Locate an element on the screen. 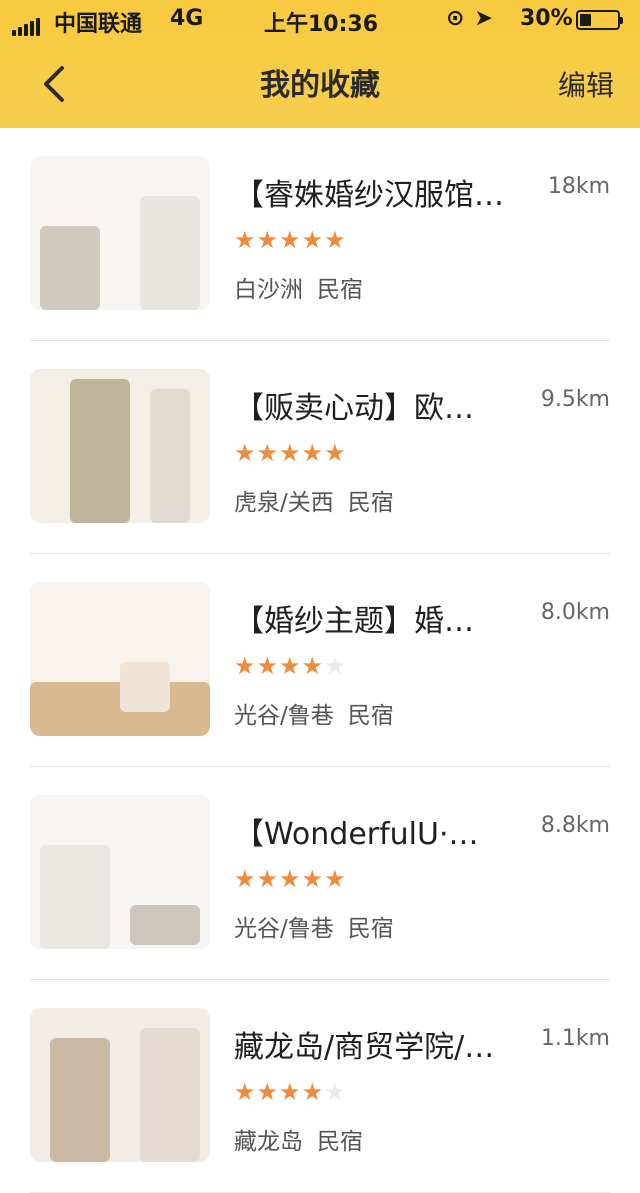 The image size is (640, 1193). listing-meta: 藏龙岛 民宿 is located at coordinates (298, 1139).